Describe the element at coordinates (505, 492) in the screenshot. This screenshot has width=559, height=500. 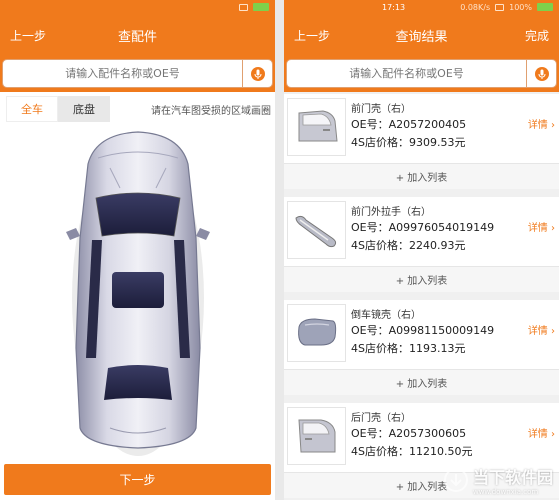
I see `watermark-url: www.downxia.com` at that location.